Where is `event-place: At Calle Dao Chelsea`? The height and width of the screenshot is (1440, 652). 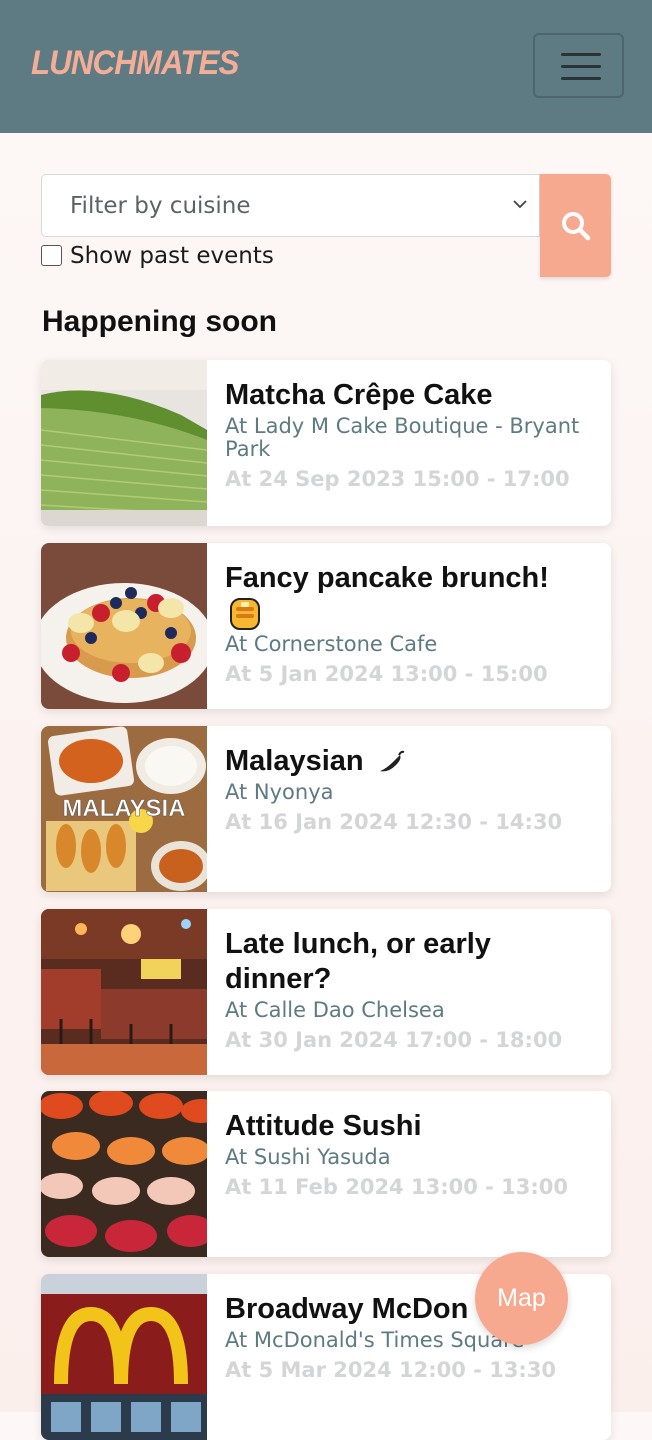
event-place: At Calle Dao Chelsea is located at coordinates (335, 1010).